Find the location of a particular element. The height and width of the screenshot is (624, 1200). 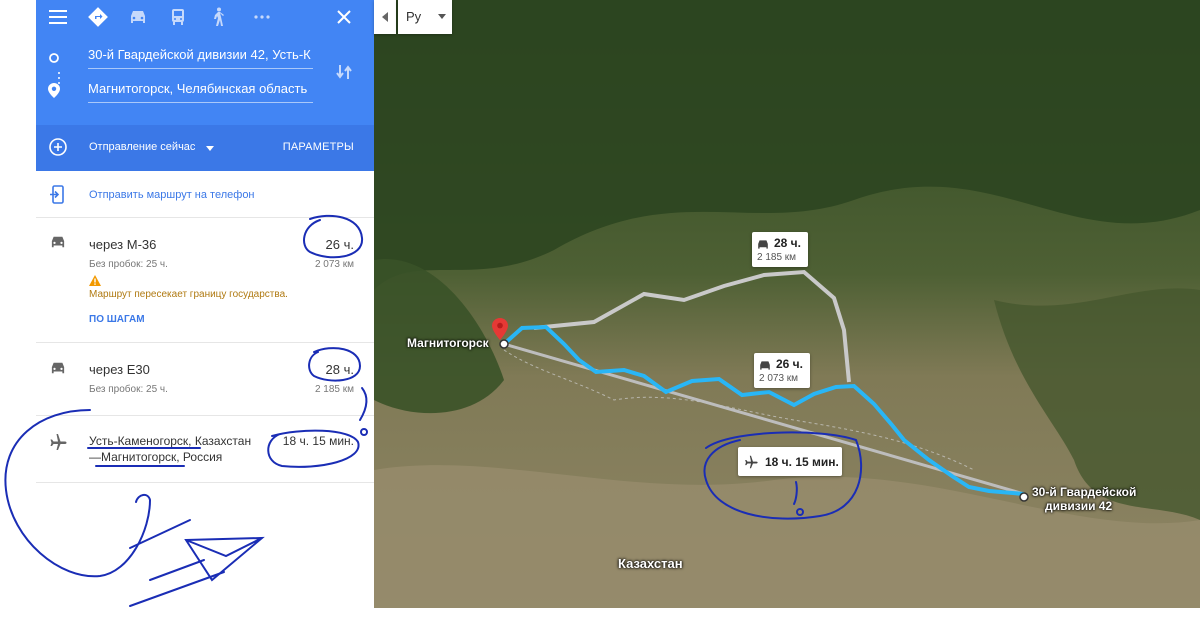

main-route-callout: 26 ч. 2 073 км is located at coordinates (782, 370).